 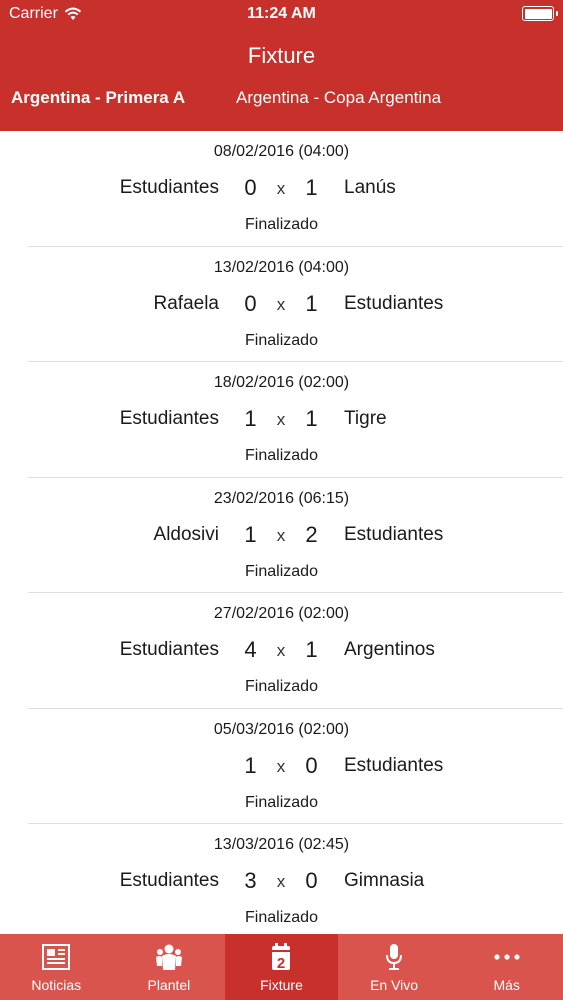 I want to click on tab-bar: Noticias Plantel 2 Fixture En Vivo Más, so click(x=281, y=967).